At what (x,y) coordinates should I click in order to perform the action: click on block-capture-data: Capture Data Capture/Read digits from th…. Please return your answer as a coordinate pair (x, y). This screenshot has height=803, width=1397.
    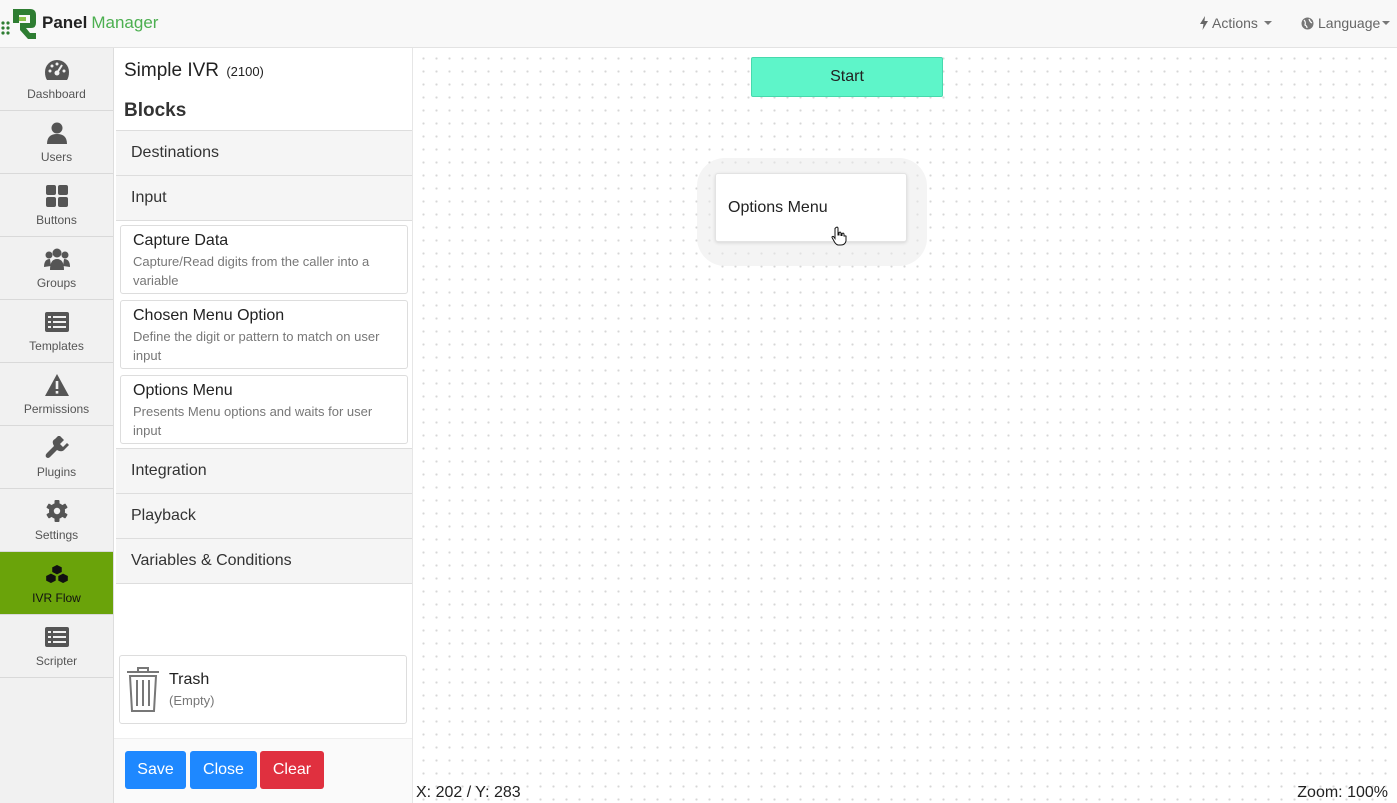
    Looking at the image, I should click on (264, 259).